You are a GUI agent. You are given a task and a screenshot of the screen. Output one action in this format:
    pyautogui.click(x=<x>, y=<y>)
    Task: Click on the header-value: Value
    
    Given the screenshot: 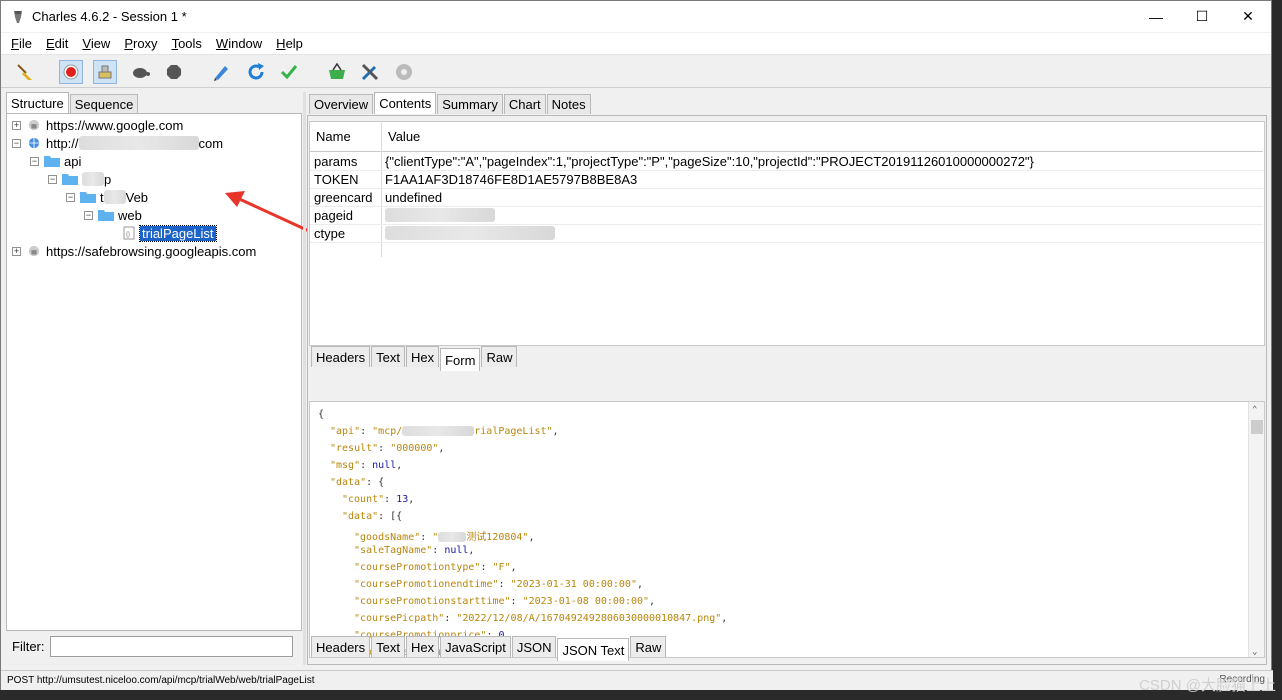 What is the action you would take?
    pyautogui.click(x=822, y=137)
    